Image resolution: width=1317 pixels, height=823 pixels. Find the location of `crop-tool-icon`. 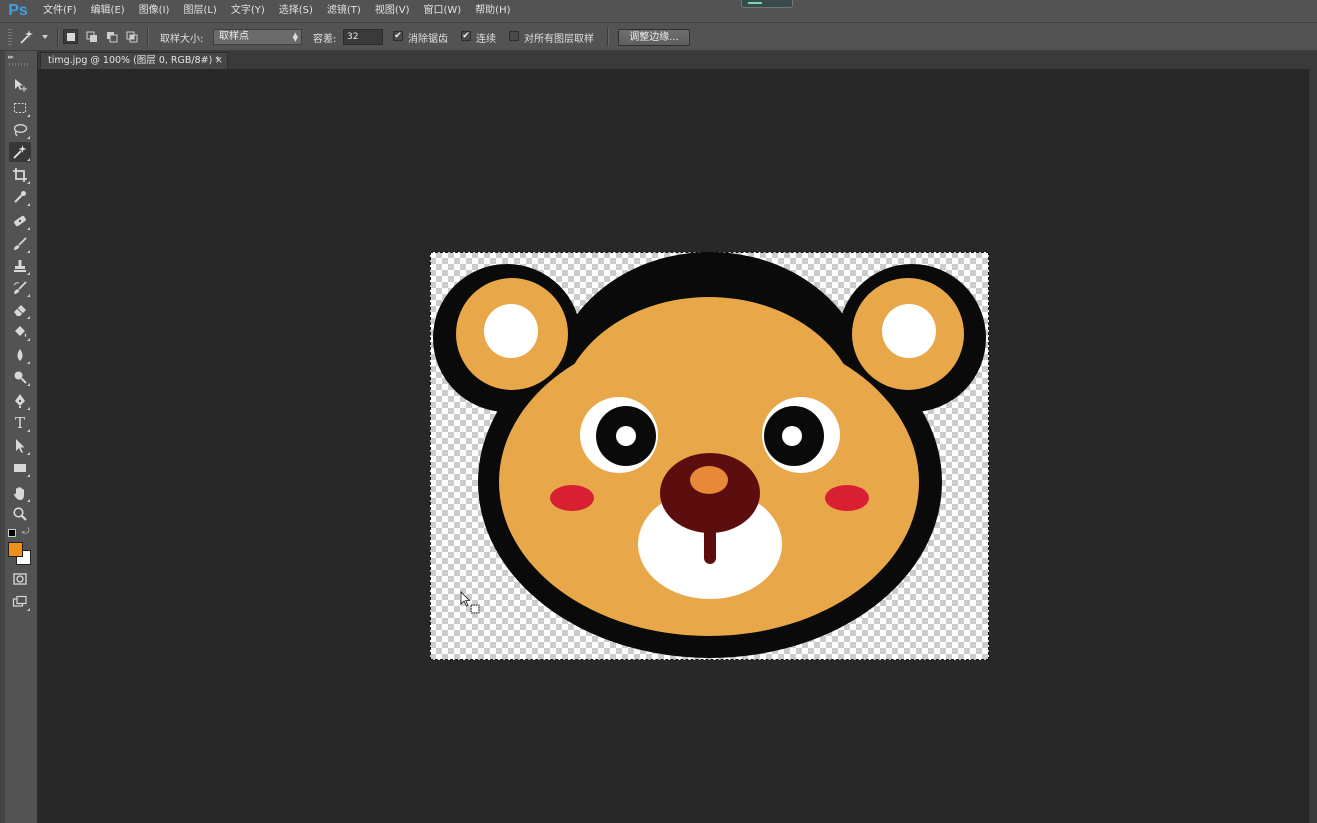

crop-tool-icon is located at coordinates (20, 175).